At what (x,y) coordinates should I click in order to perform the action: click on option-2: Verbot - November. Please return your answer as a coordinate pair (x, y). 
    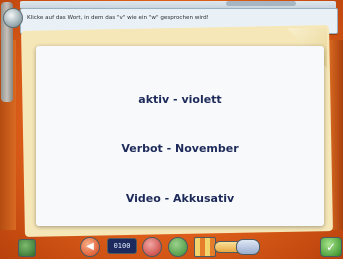
    Looking at the image, I should click on (180, 148).